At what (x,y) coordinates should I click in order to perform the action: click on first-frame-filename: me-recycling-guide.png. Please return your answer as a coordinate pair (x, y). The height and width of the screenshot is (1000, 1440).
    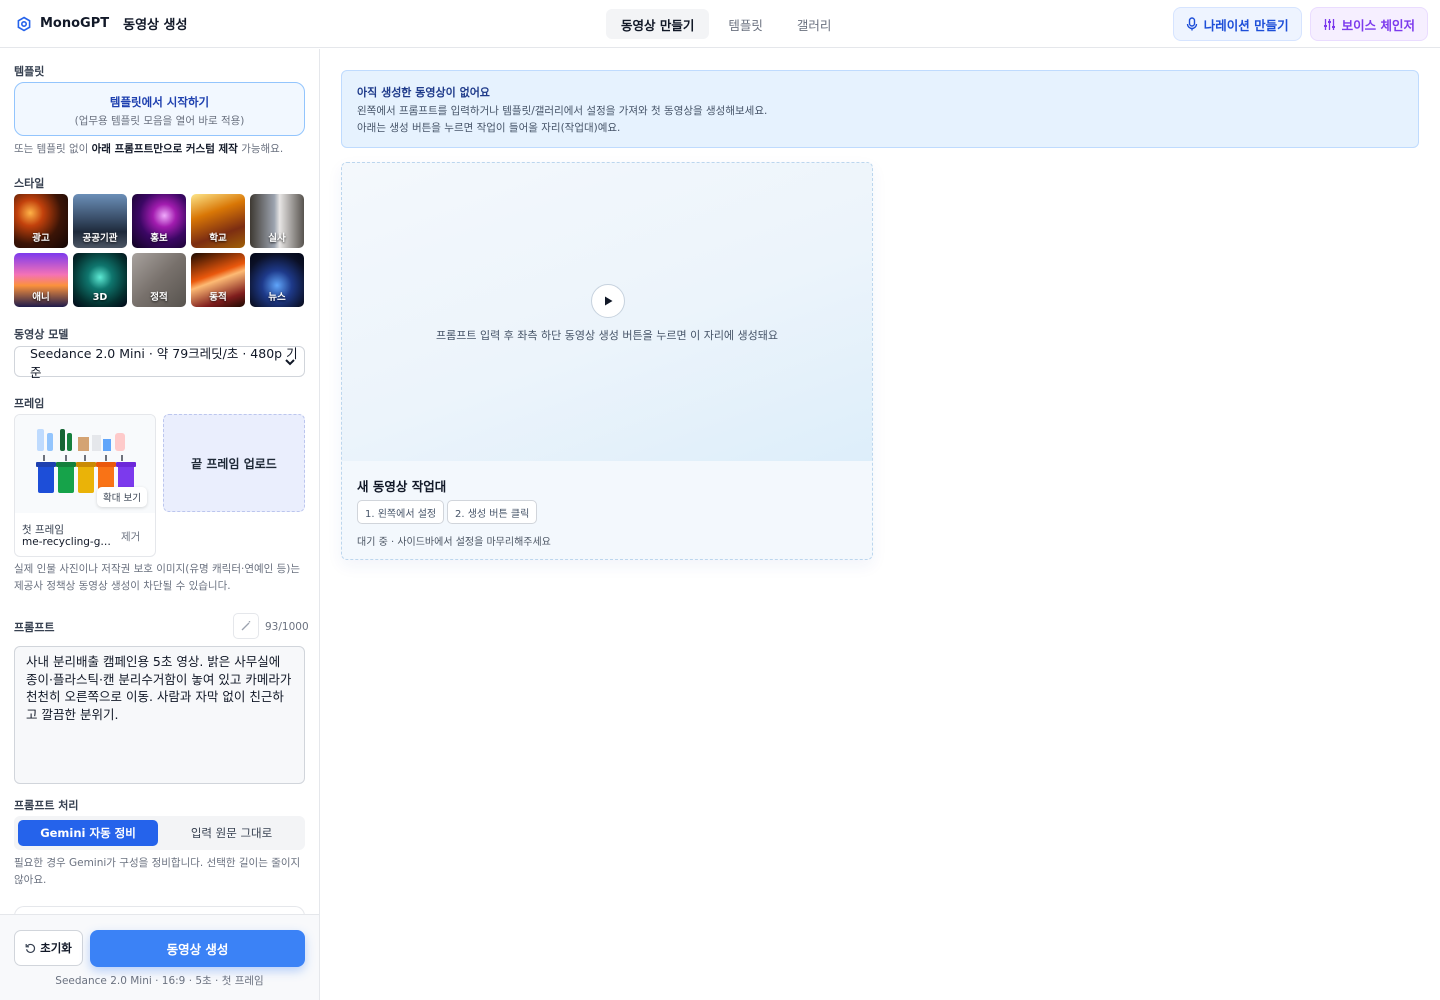
    Looking at the image, I should click on (69, 542).